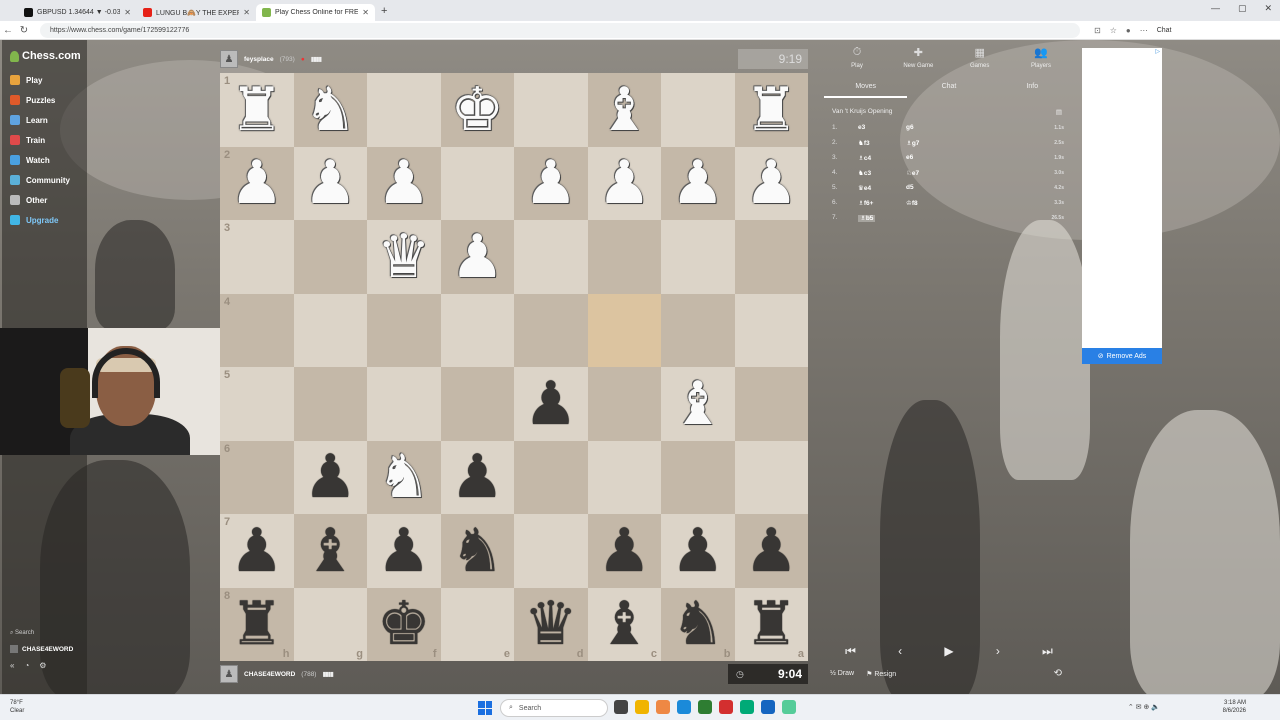 This screenshot has width=1280, height=720. Describe the element at coordinates (257, 330) in the screenshot. I see `board-square: 4` at that location.